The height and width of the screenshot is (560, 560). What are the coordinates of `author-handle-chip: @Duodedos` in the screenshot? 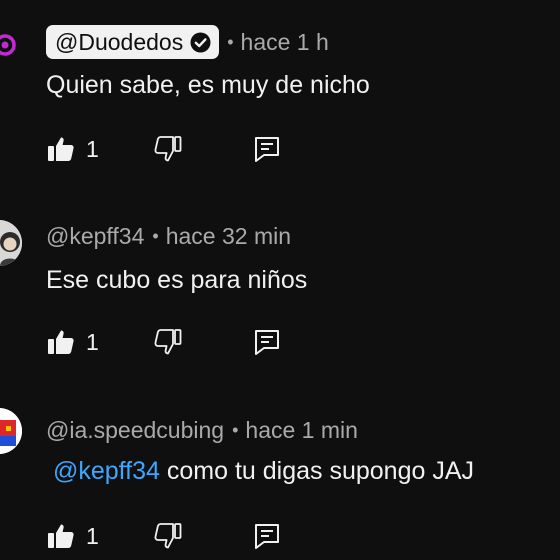 It's located at (133, 42).